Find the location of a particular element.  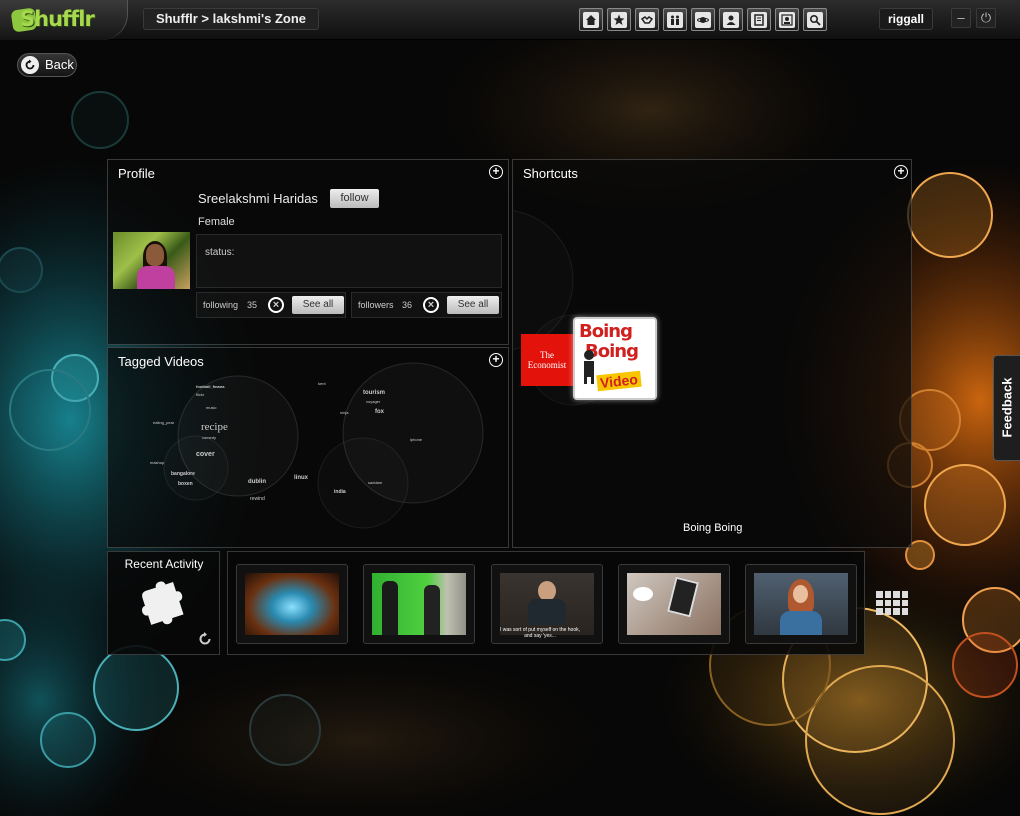

home-icon is located at coordinates (591, 19).